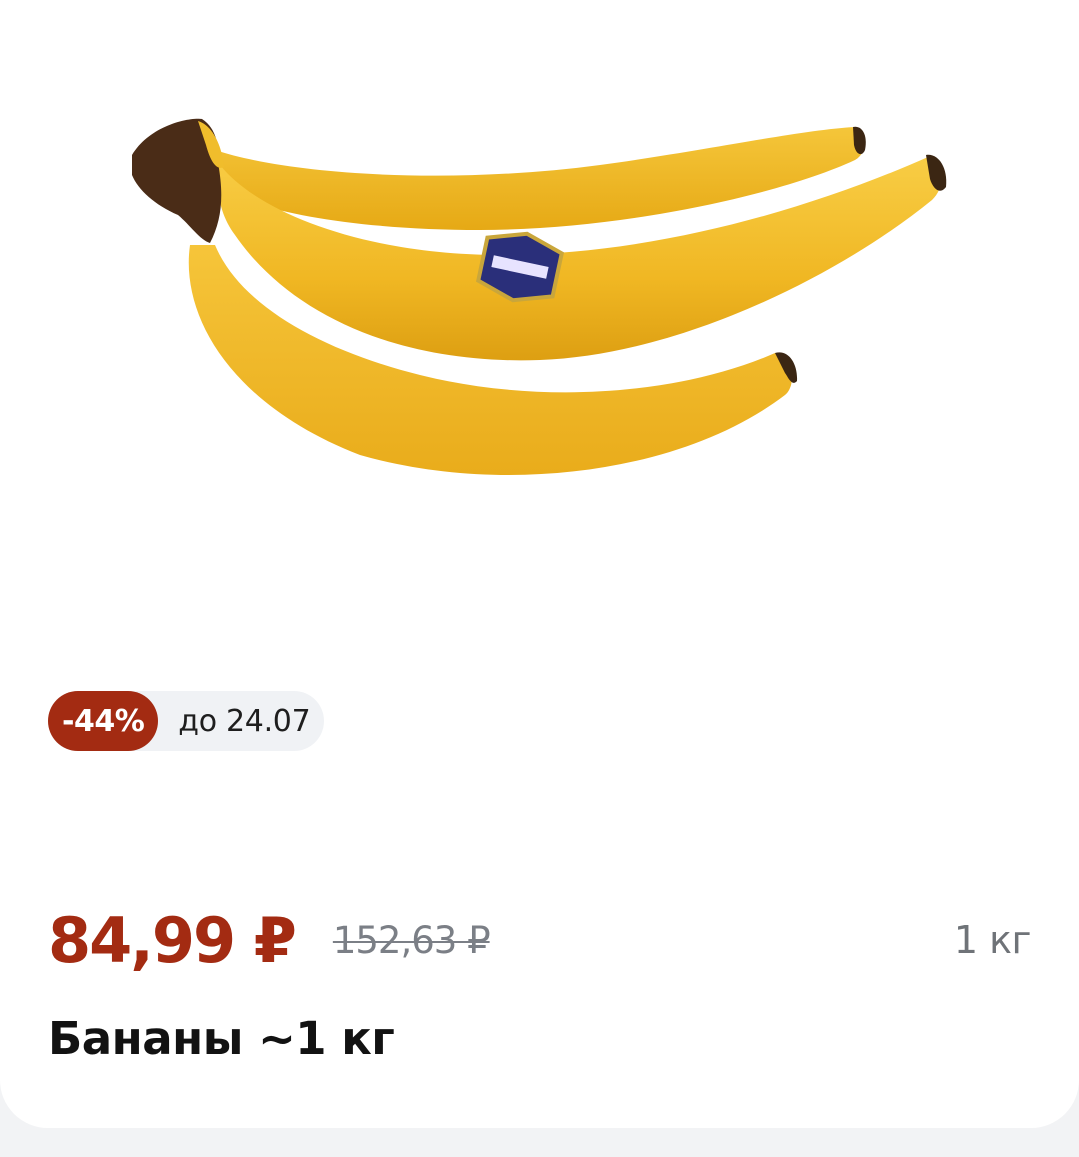 The image size is (1079, 1157). What do you see at coordinates (103, 721) in the screenshot?
I see `discount-badge: -44%` at bounding box center [103, 721].